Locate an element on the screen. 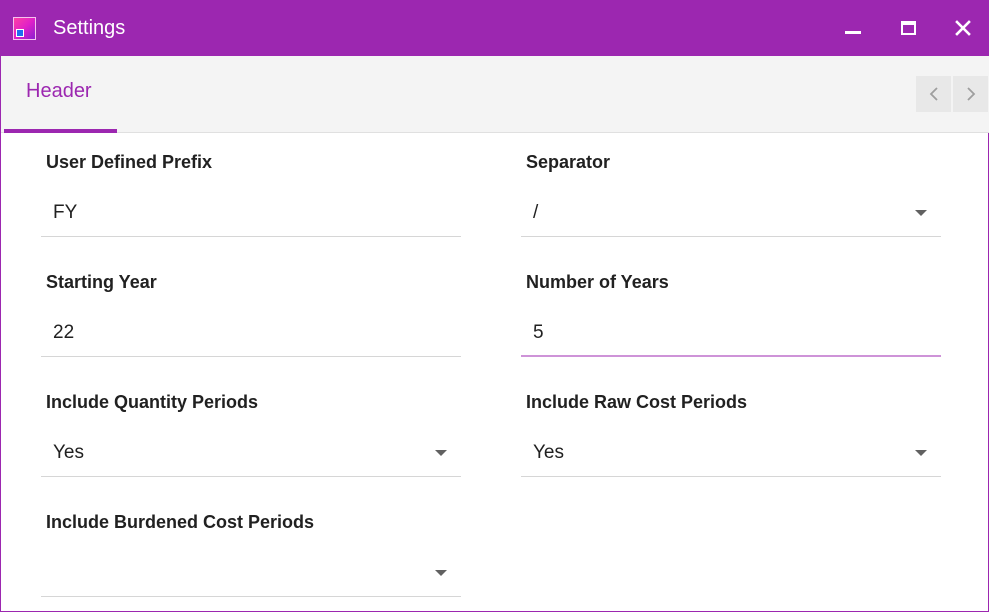 The height and width of the screenshot is (612, 989). include-burdened-cost-periods-field: Include Burdened Cost Periods is located at coordinates (251, 562).